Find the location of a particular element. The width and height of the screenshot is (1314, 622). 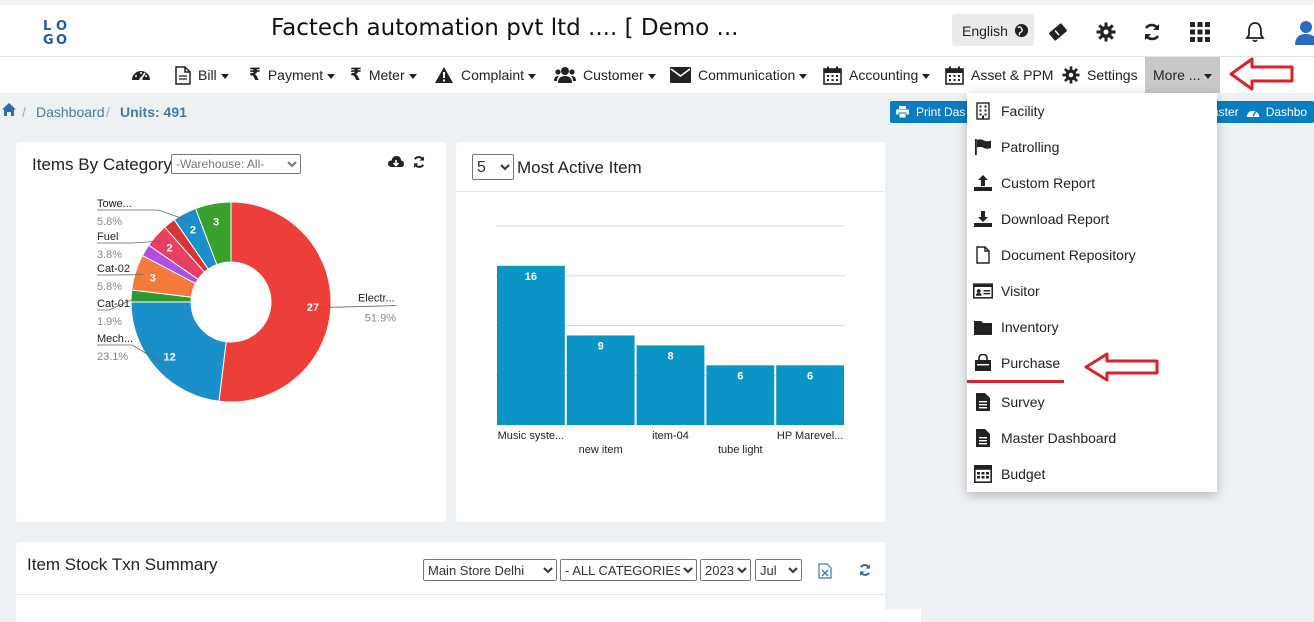

file-text-icon is located at coordinates (983, 402).